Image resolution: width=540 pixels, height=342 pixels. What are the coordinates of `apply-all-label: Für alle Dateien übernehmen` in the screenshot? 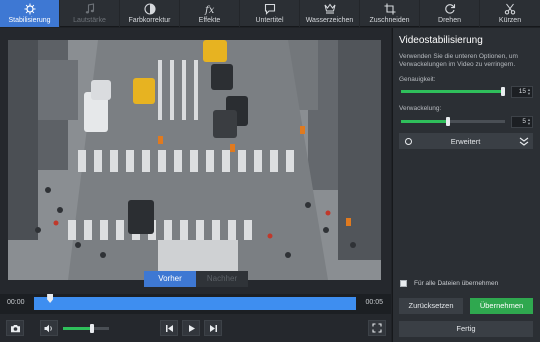 It's located at (456, 283).